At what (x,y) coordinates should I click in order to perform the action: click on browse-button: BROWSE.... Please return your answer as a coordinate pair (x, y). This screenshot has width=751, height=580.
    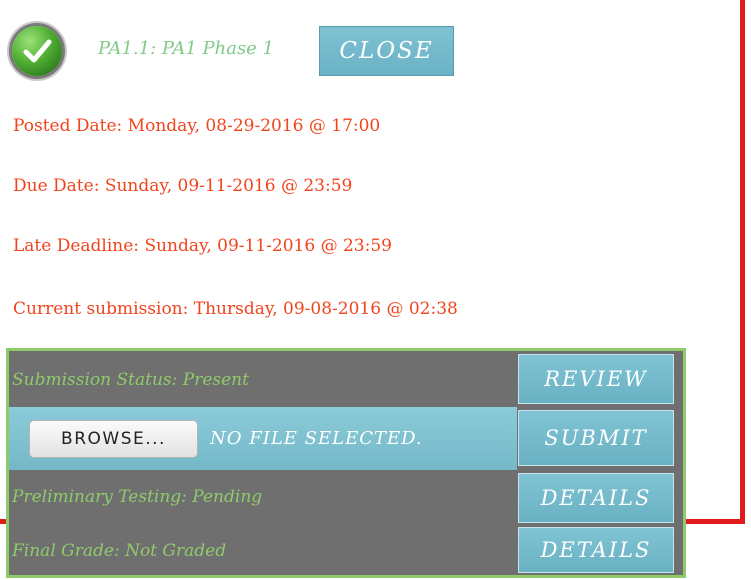
    Looking at the image, I should click on (113, 439).